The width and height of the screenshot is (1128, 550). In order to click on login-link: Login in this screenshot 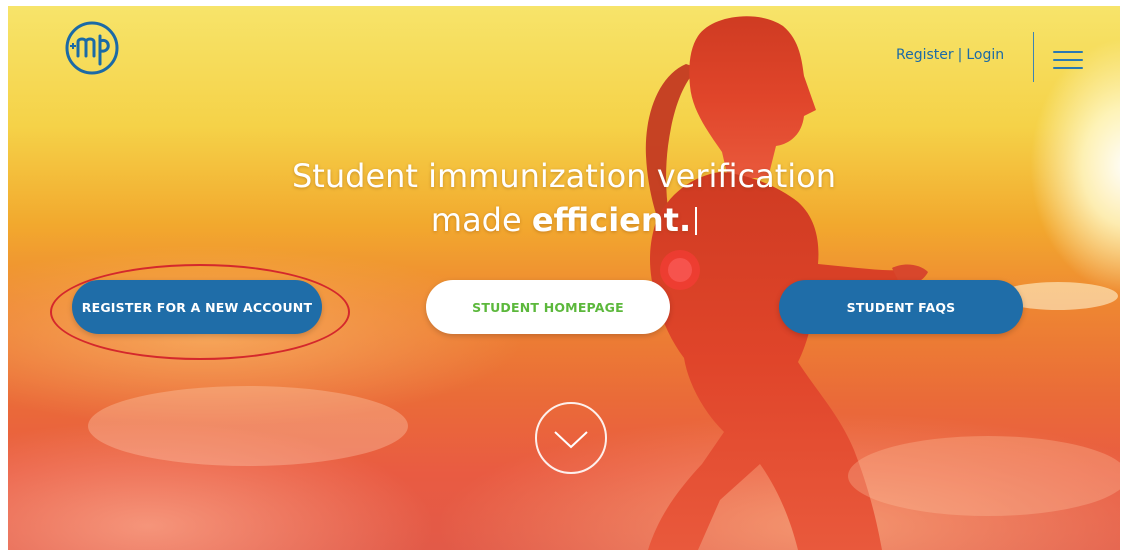, I will do `click(985, 55)`.